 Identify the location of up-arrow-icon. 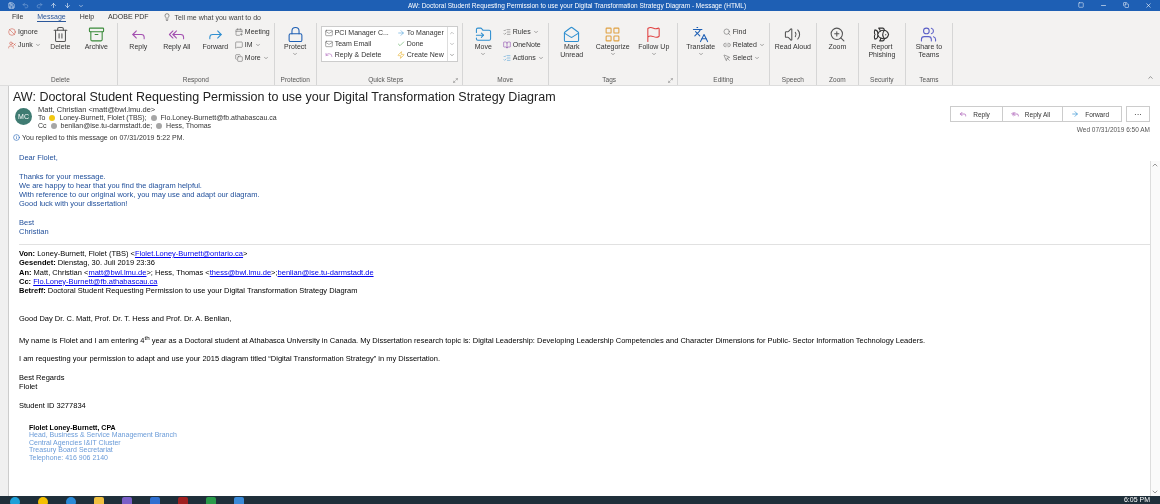
(53, 5).